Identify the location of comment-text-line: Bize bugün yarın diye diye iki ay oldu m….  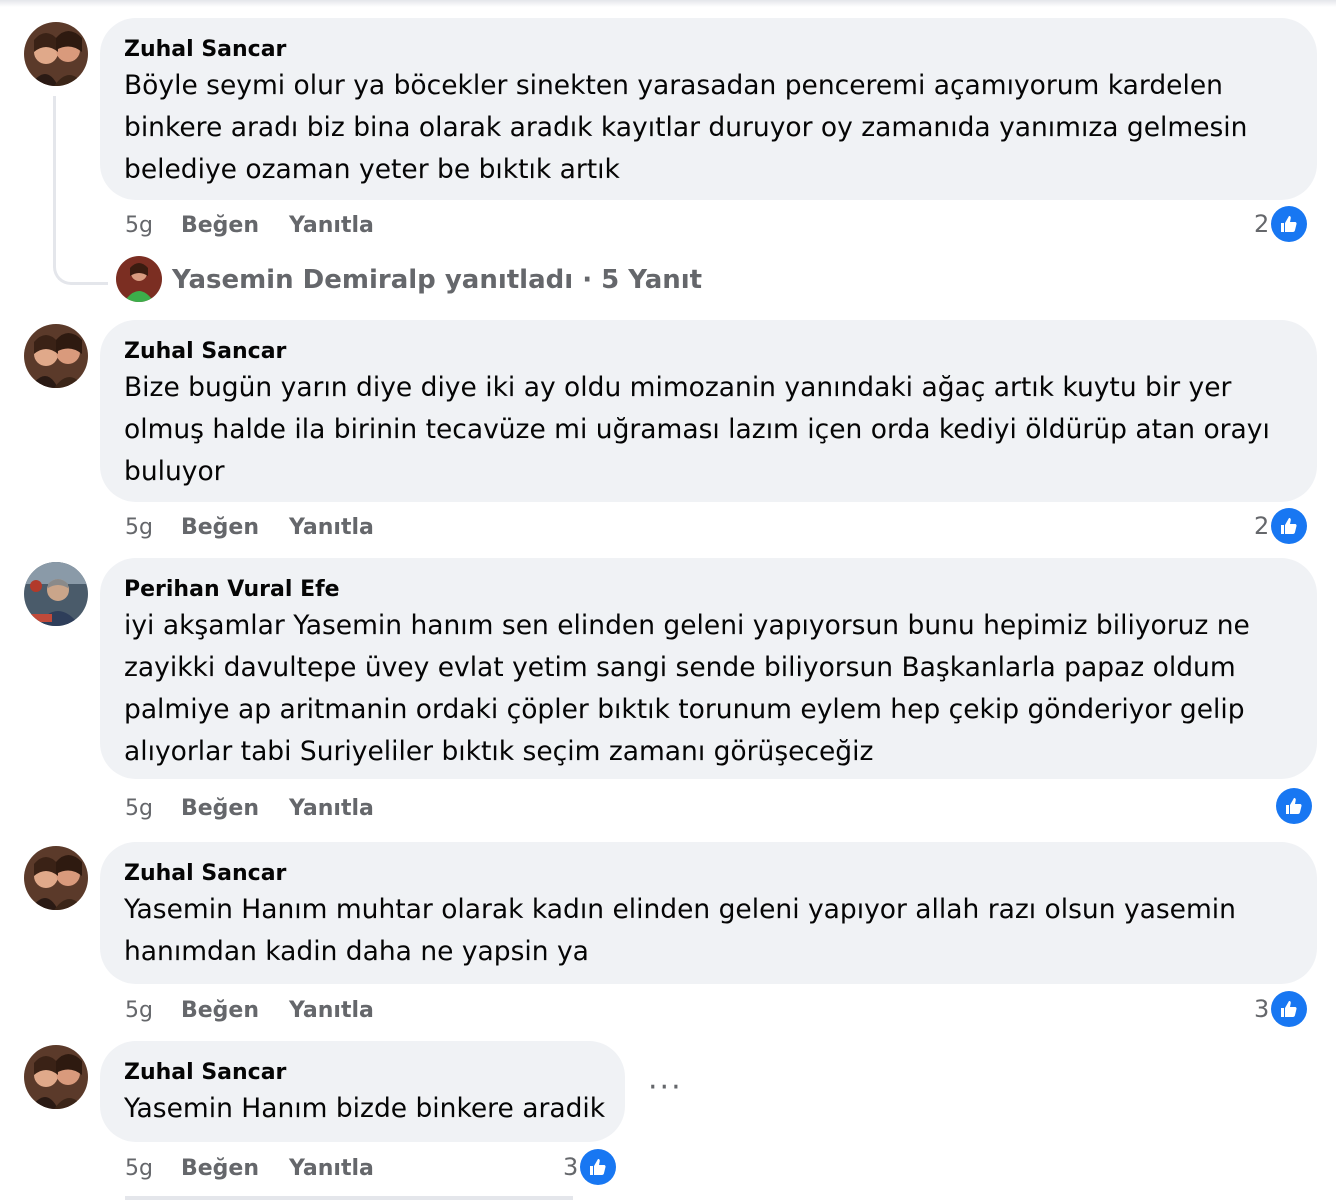
(678, 387).